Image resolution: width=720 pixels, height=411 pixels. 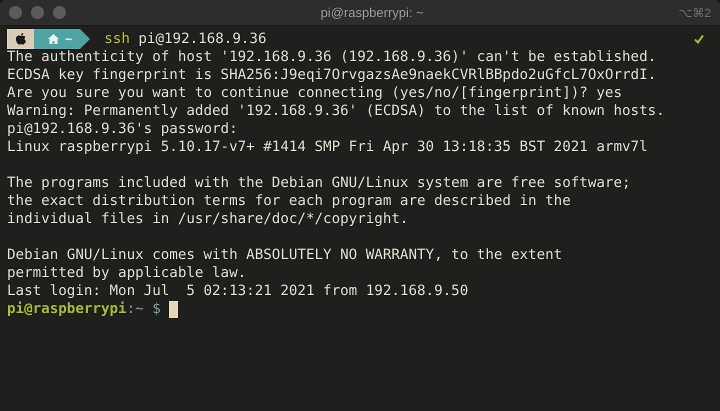 What do you see at coordinates (59, 12) in the screenshot?
I see `zoom-button` at bounding box center [59, 12].